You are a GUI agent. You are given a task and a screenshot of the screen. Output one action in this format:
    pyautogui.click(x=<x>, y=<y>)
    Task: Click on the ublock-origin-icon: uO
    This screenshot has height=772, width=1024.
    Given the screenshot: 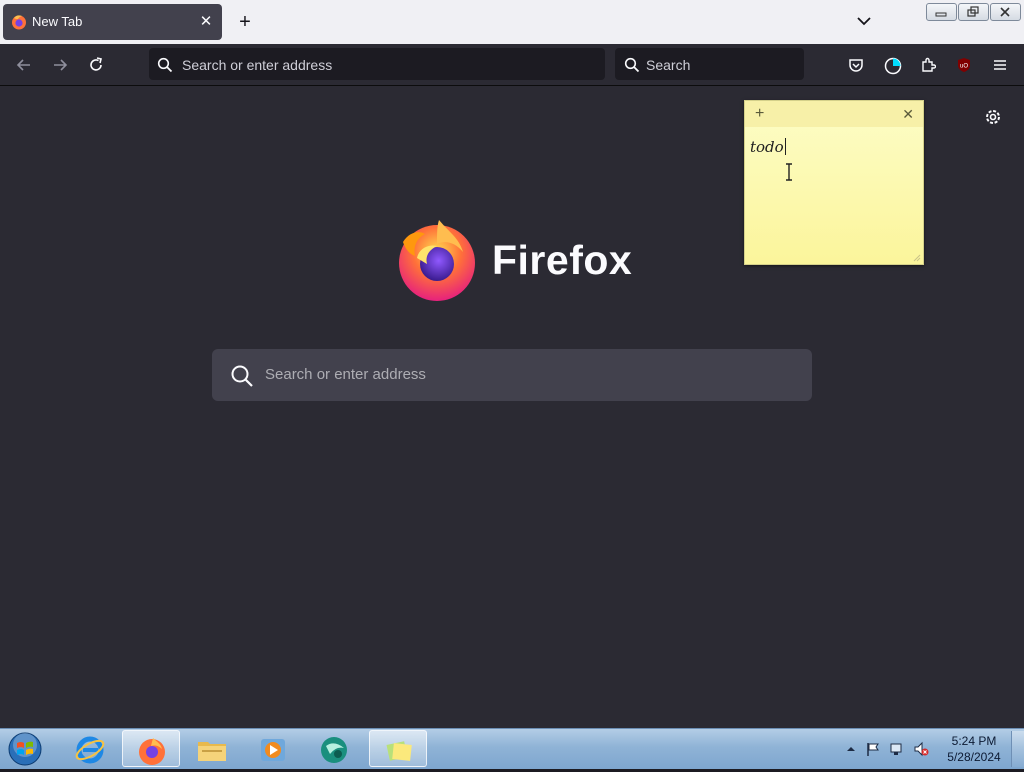 What is the action you would take?
    pyautogui.click(x=964, y=65)
    